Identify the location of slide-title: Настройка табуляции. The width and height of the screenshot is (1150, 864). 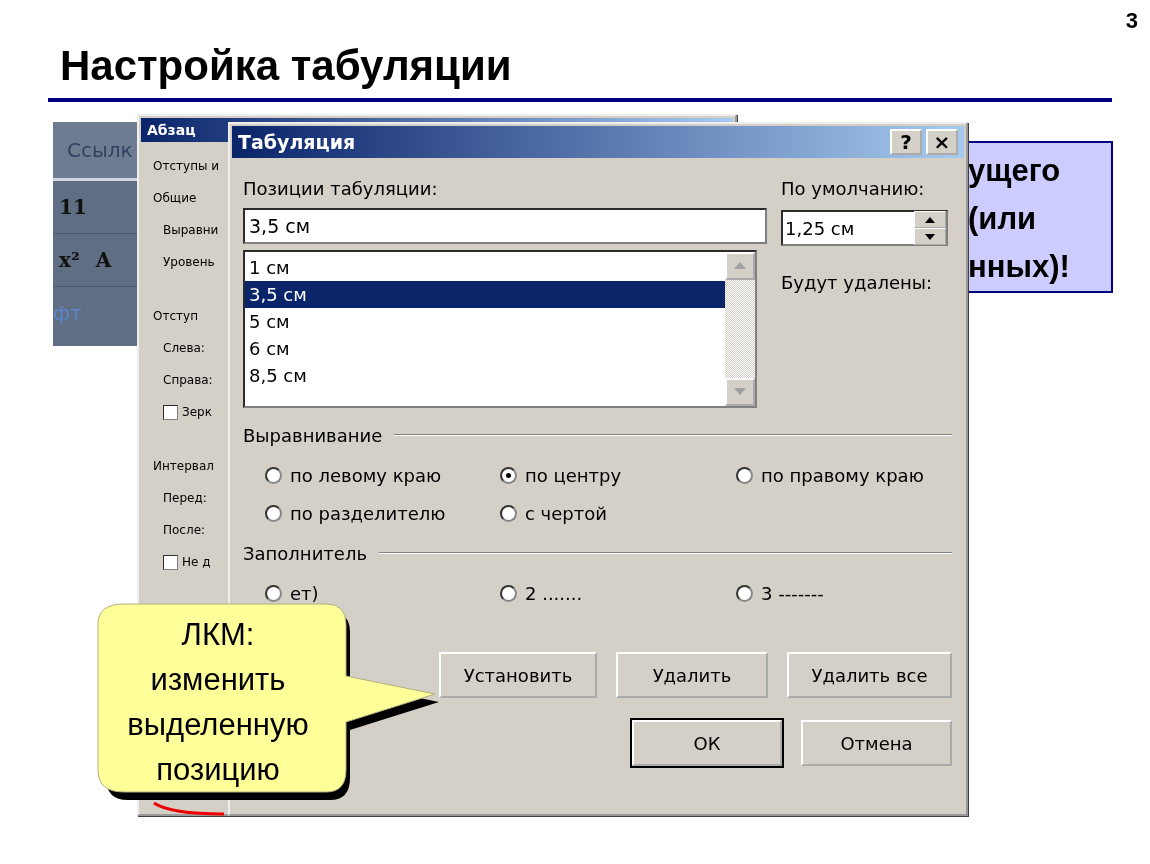
(286, 66).